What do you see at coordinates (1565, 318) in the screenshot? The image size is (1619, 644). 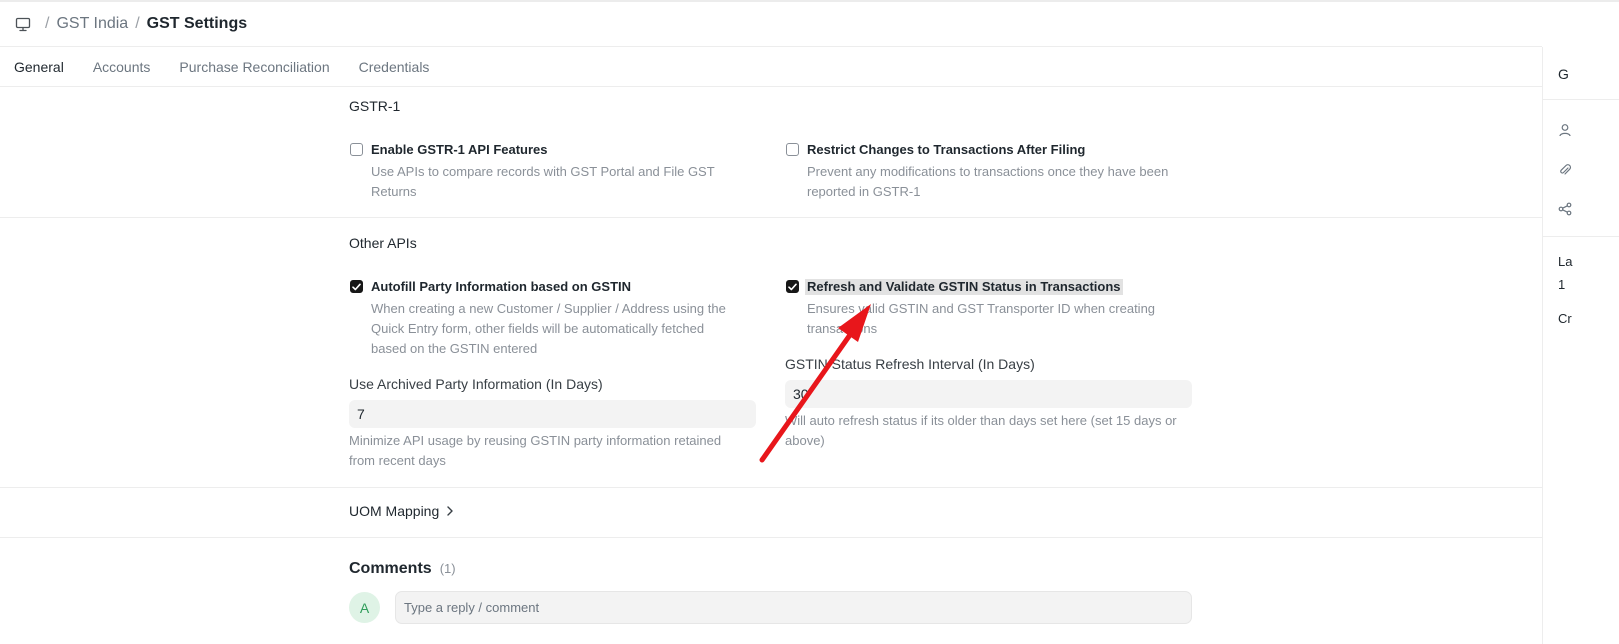 I see `sidebar-meta-label: Cr` at bounding box center [1565, 318].